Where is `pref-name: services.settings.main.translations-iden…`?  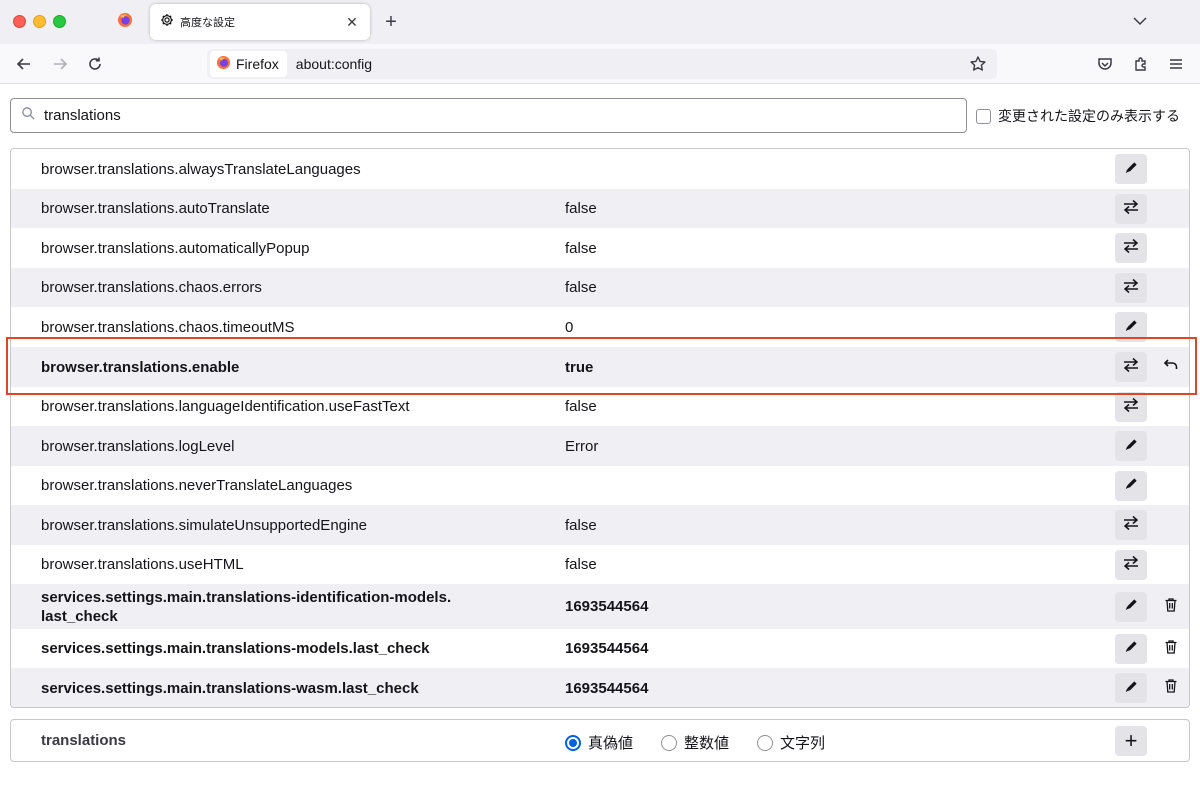
pref-name: services.settings.main.translations-iden… is located at coordinates (246, 606).